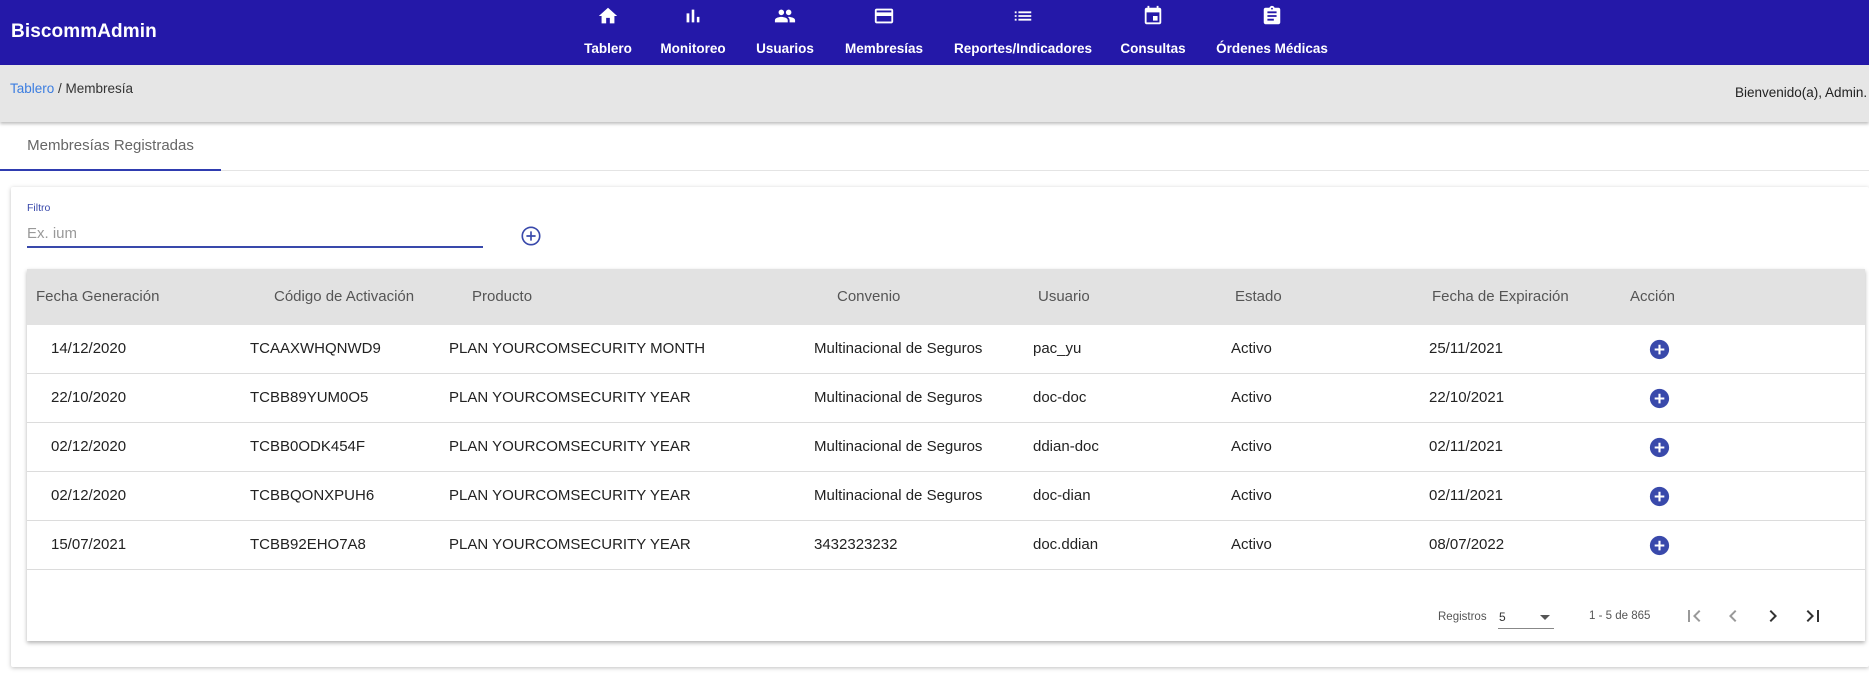 The image size is (1869, 687). I want to click on nav-item-tablero: Tablero, so click(608, 33).